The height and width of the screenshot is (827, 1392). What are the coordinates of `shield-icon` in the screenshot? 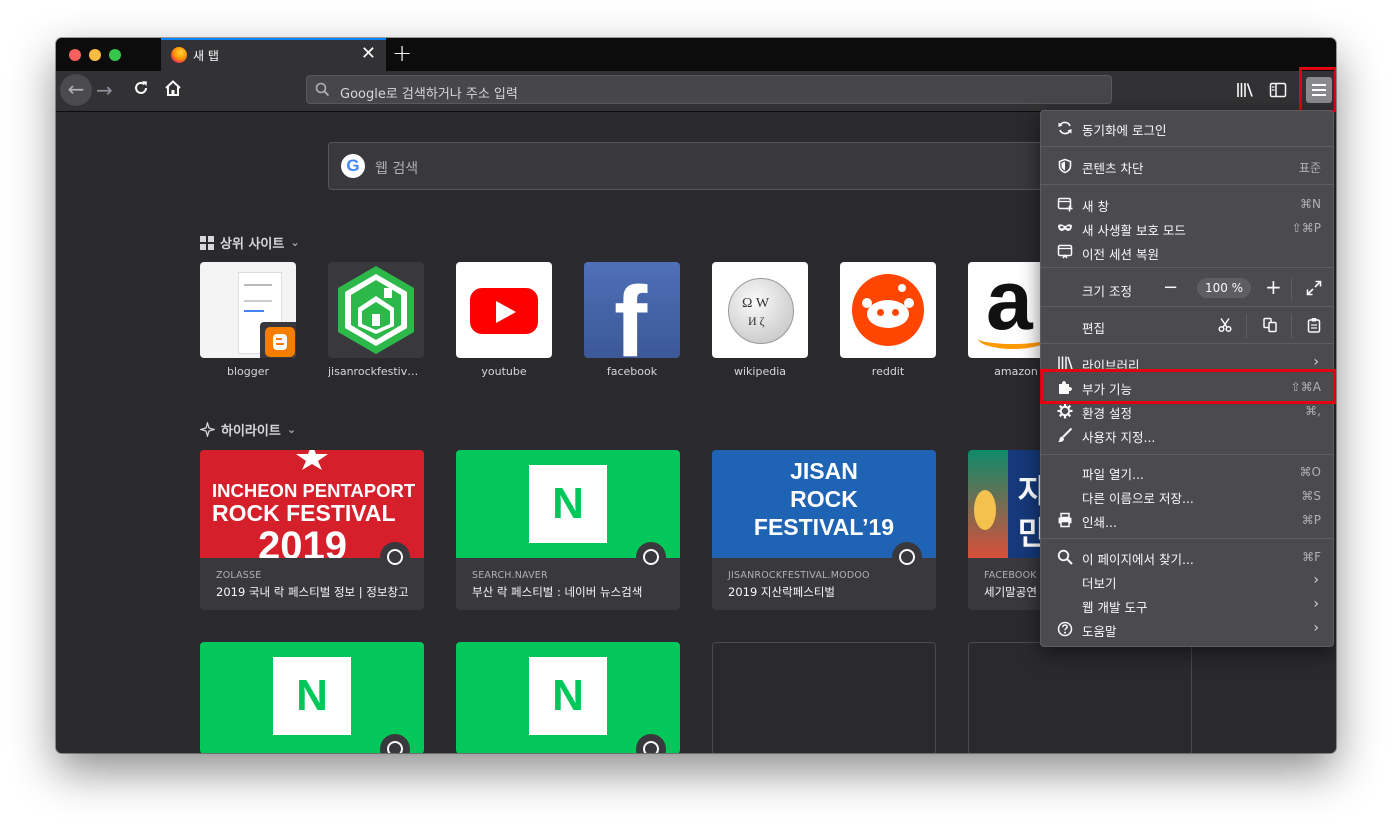 It's located at (1065, 166).